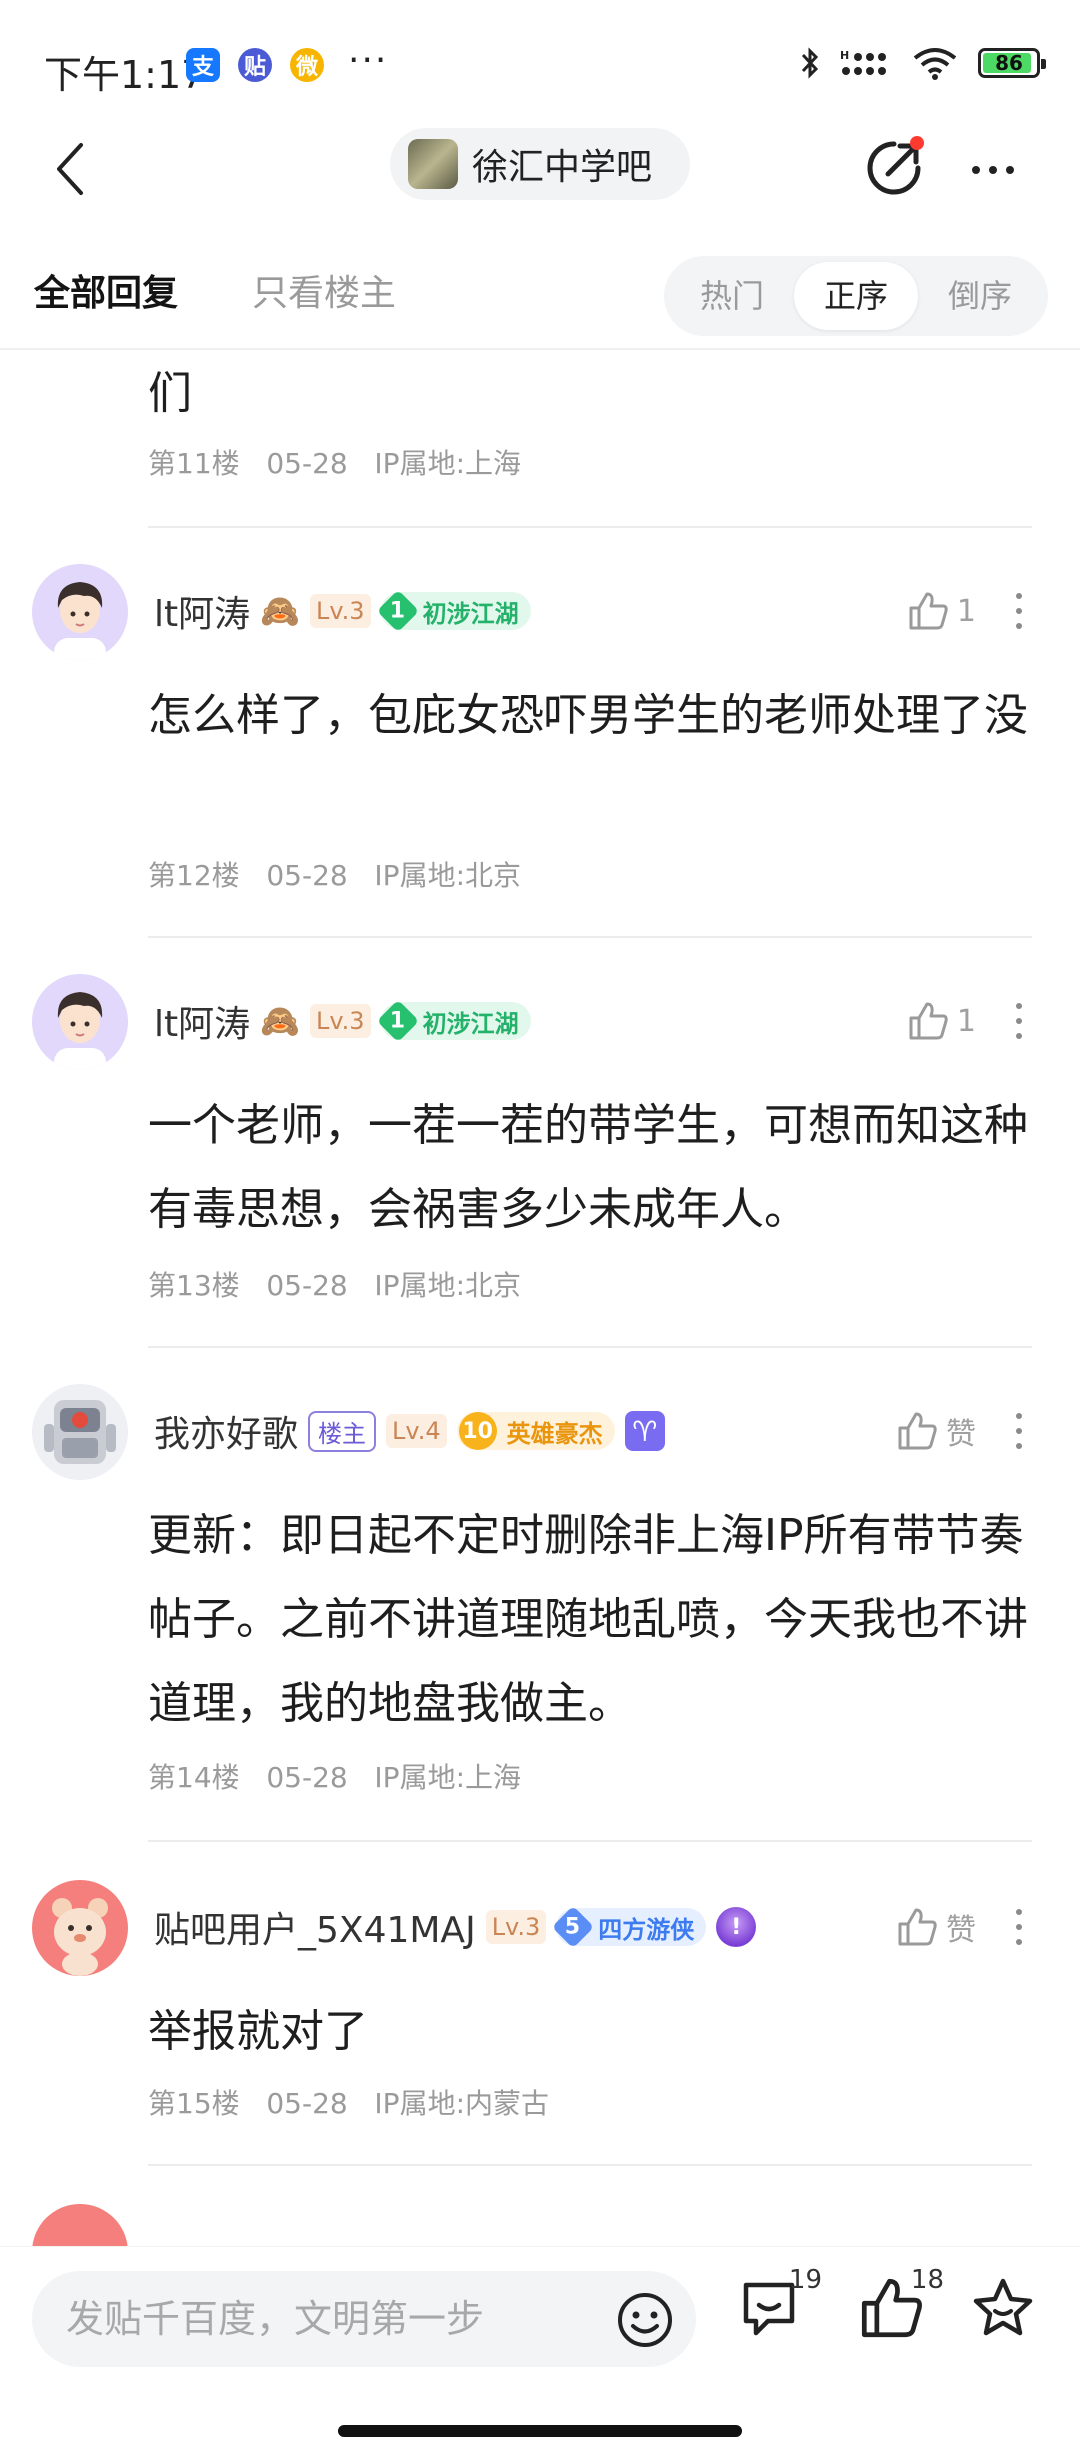  I want to click on user-info-row: 我亦好歌 楼主 Lv.4 10 英雄豪杰 ♈, so click(409, 1431).